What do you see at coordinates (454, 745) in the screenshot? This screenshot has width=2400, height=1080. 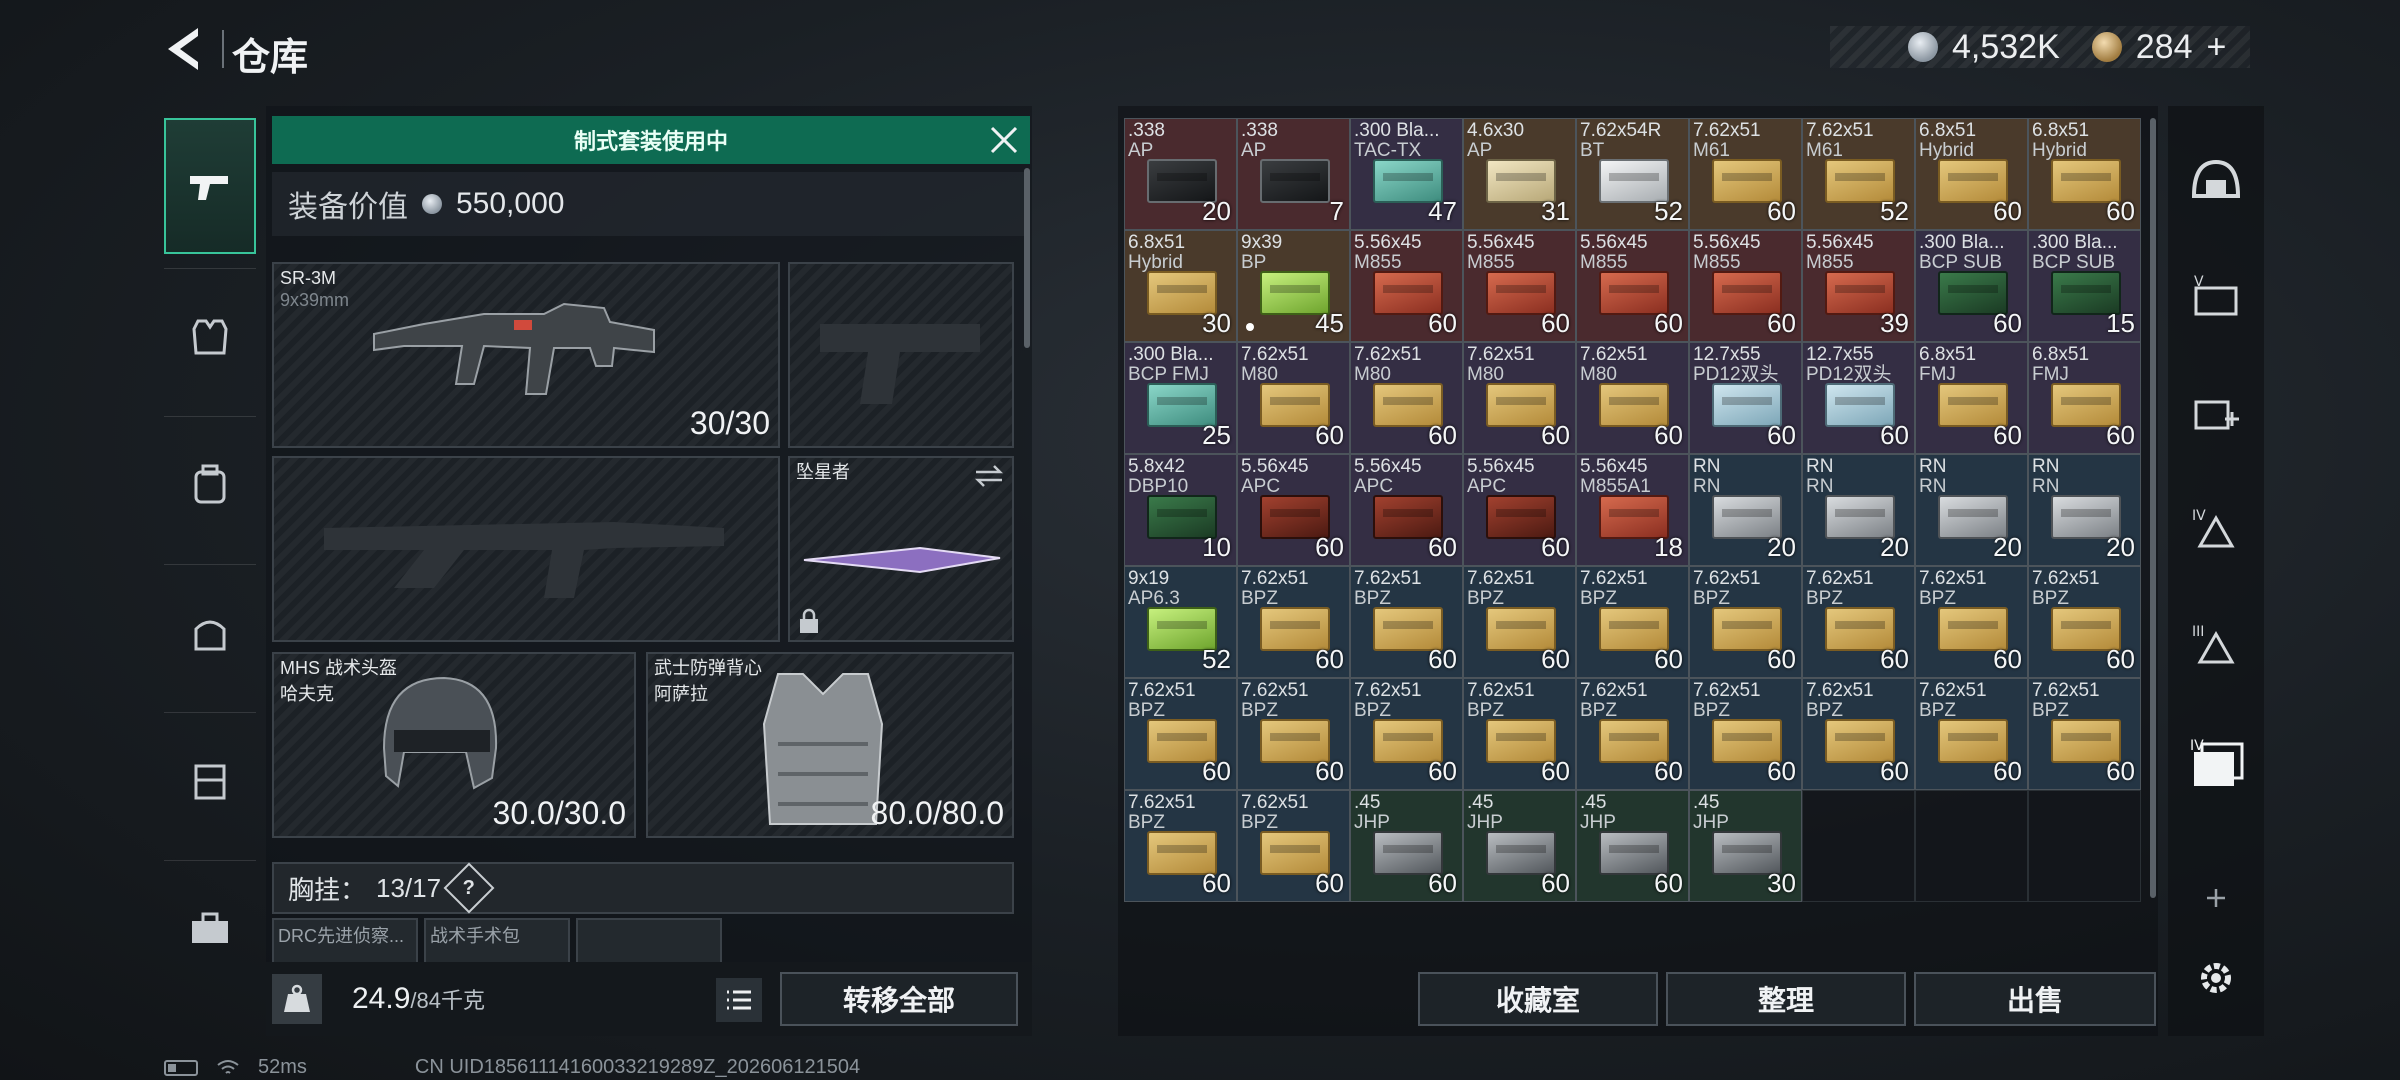 I see `helmet-slot: MHS 战术头盔 哈夫克 30.0/30.0` at bounding box center [454, 745].